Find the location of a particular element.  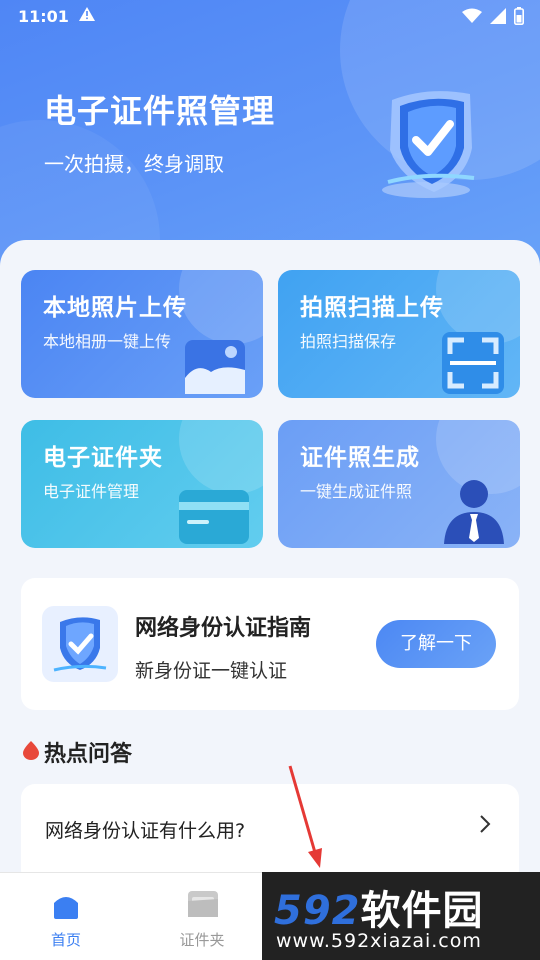

faq-question: 网络身份认证有什么用? is located at coordinates (145, 831).